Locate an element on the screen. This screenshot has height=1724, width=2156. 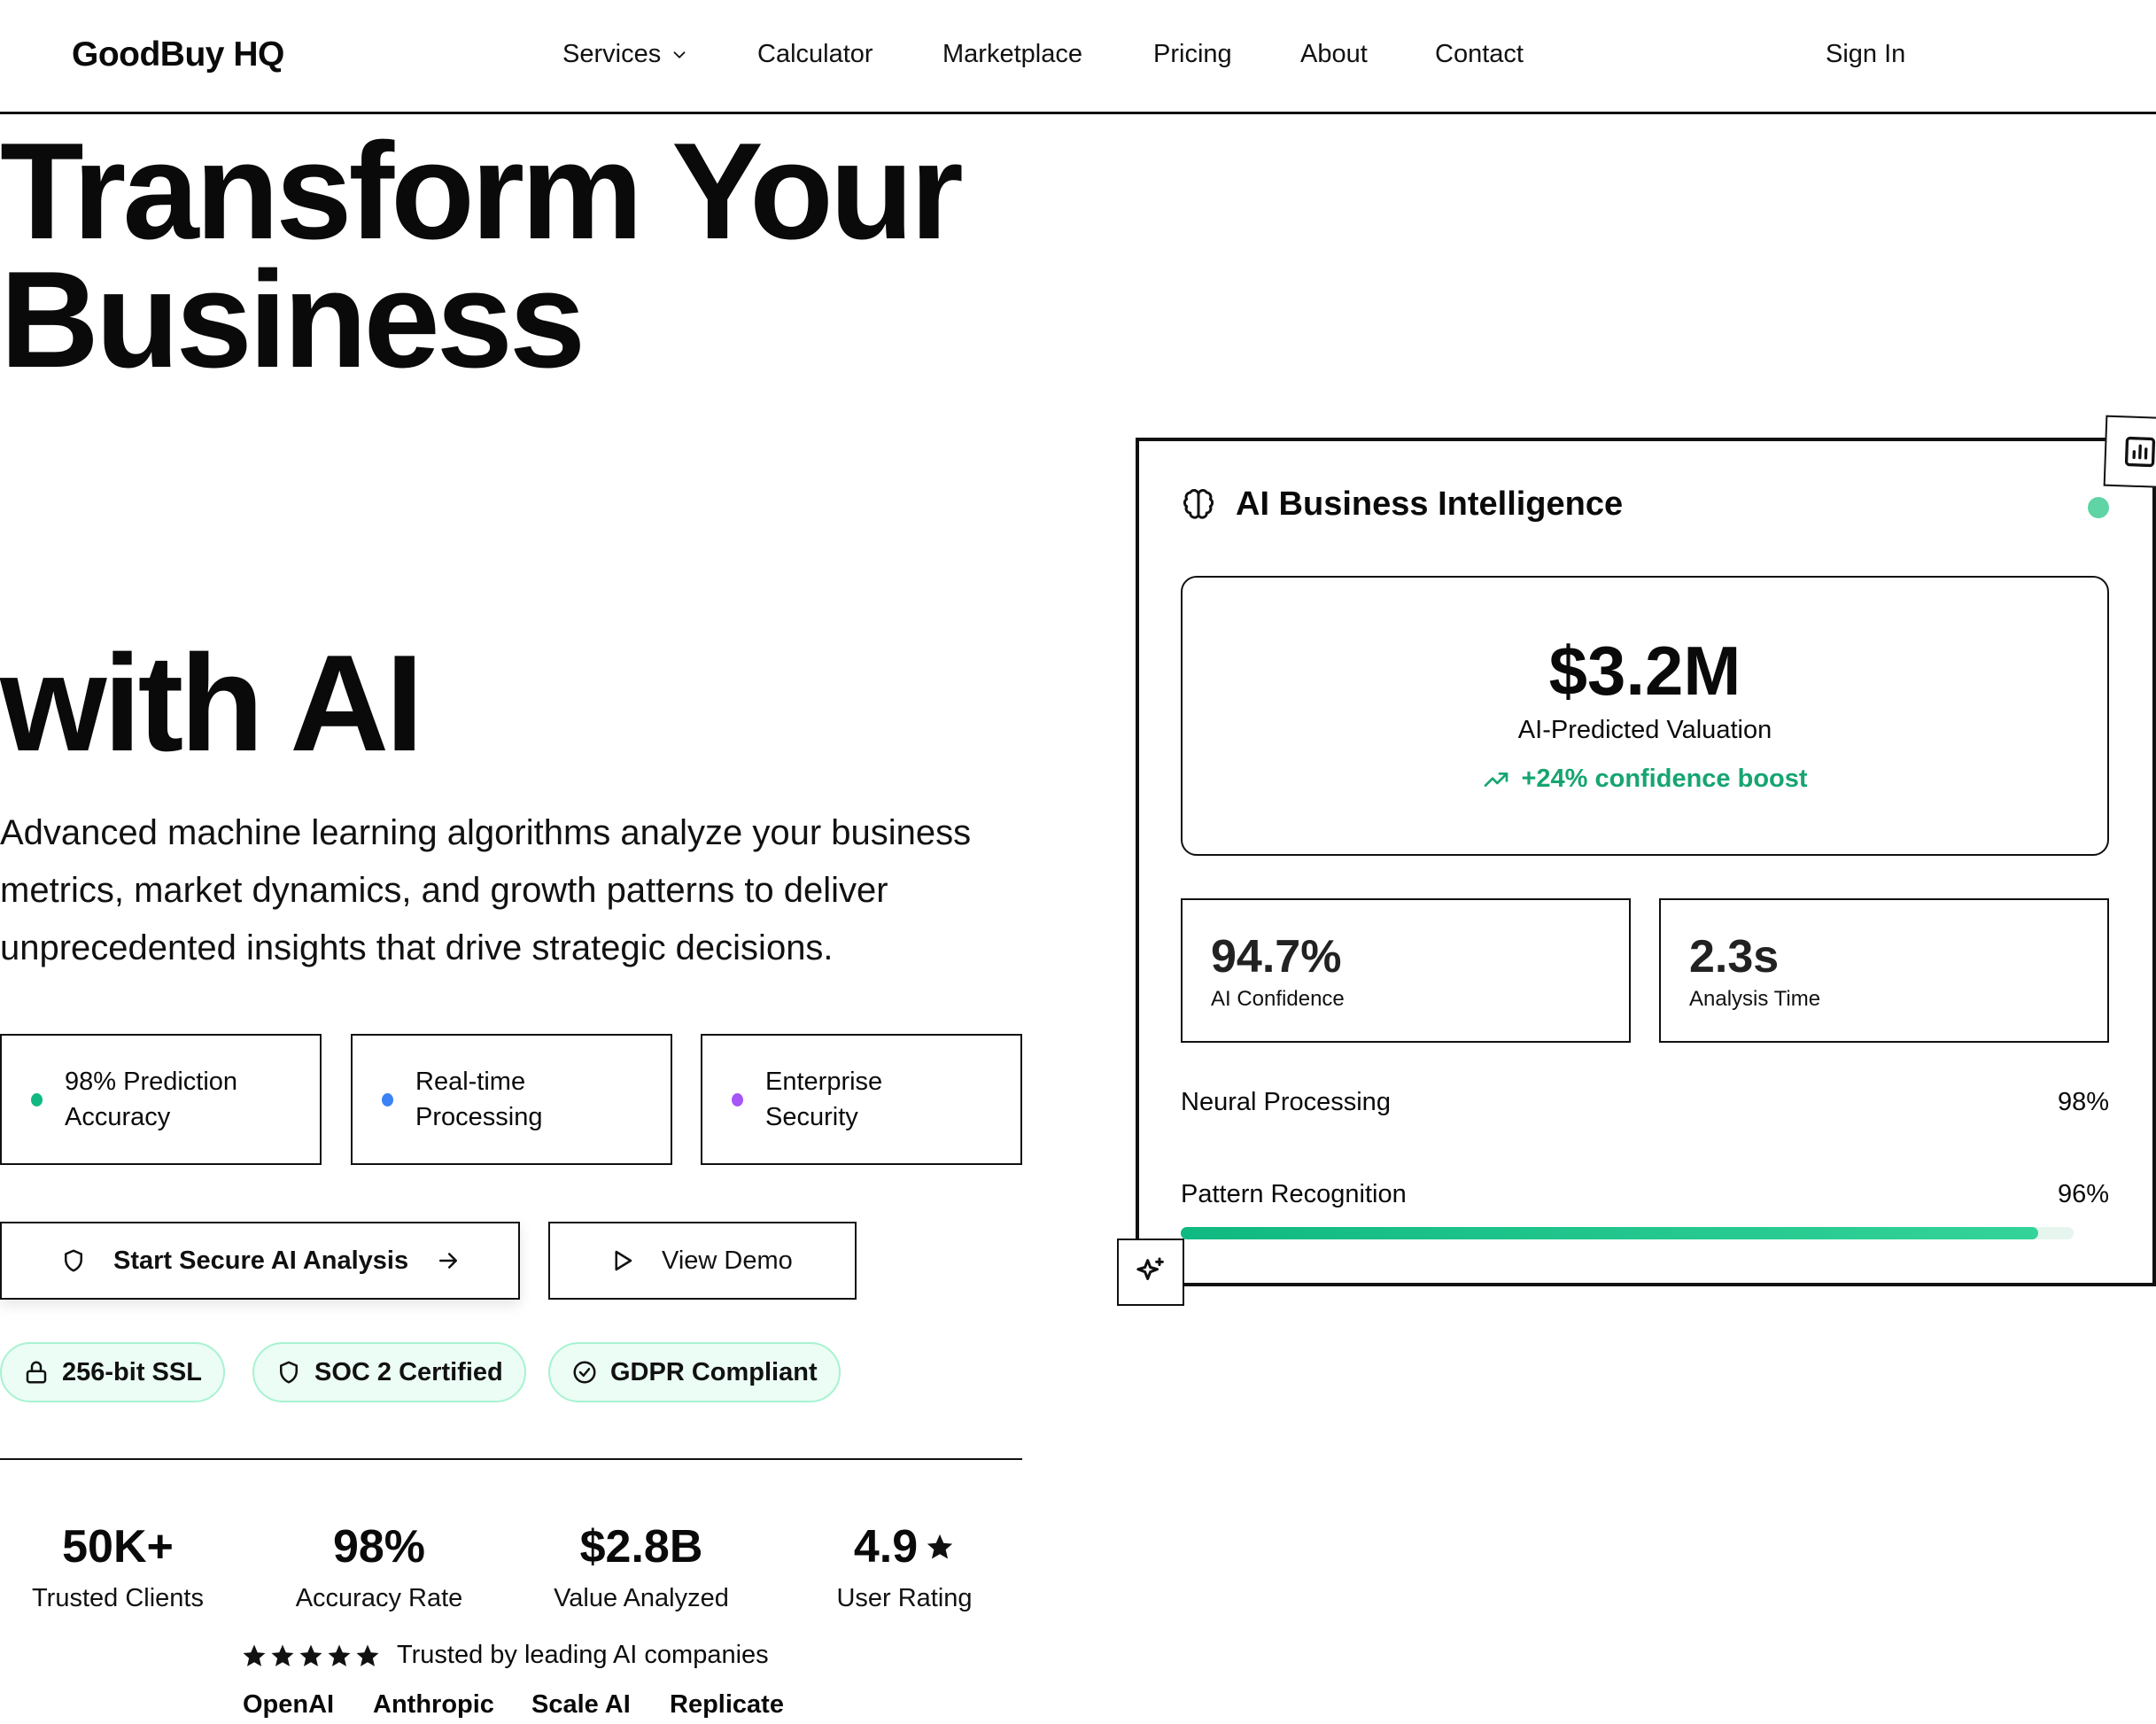
sparkle-badge is located at coordinates (1150, 1272).